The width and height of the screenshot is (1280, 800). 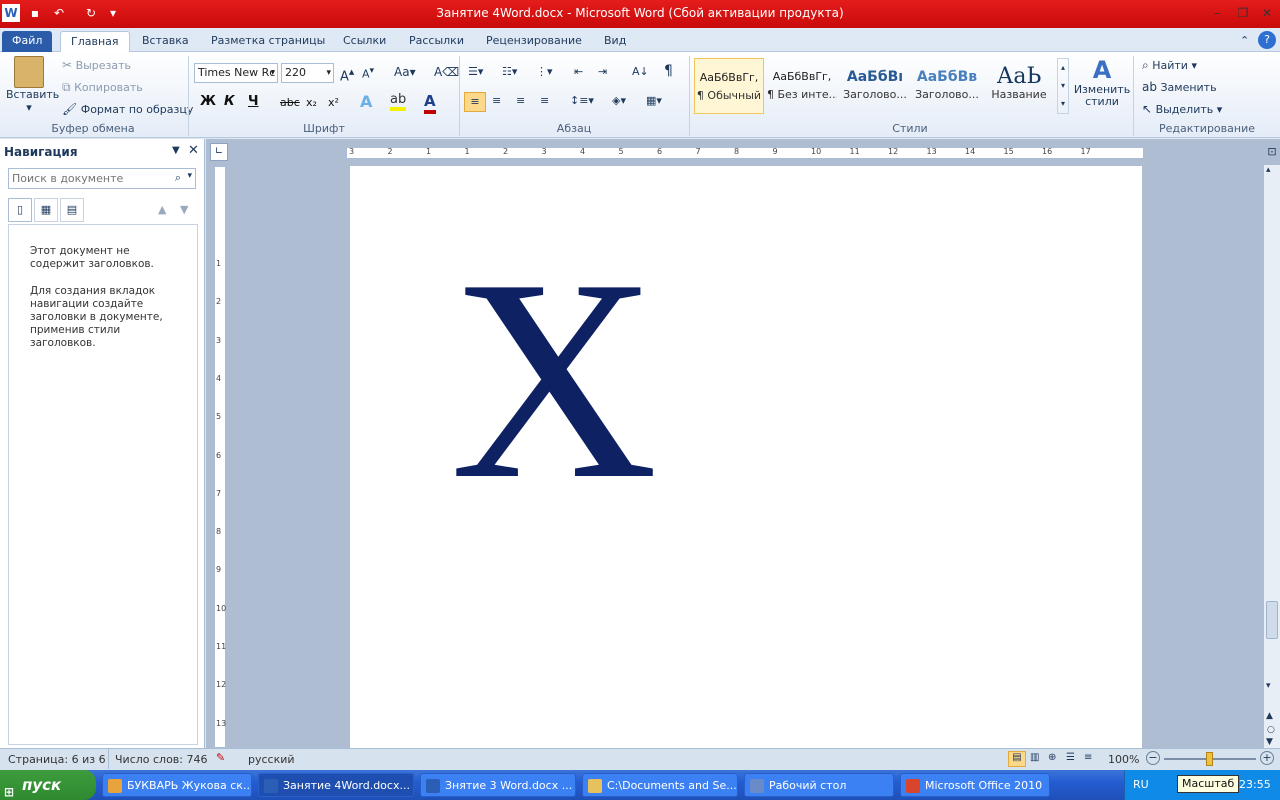 What do you see at coordinates (975, 785) in the screenshot?
I see `taskbar-item-office: Microsoft Office 2010` at bounding box center [975, 785].